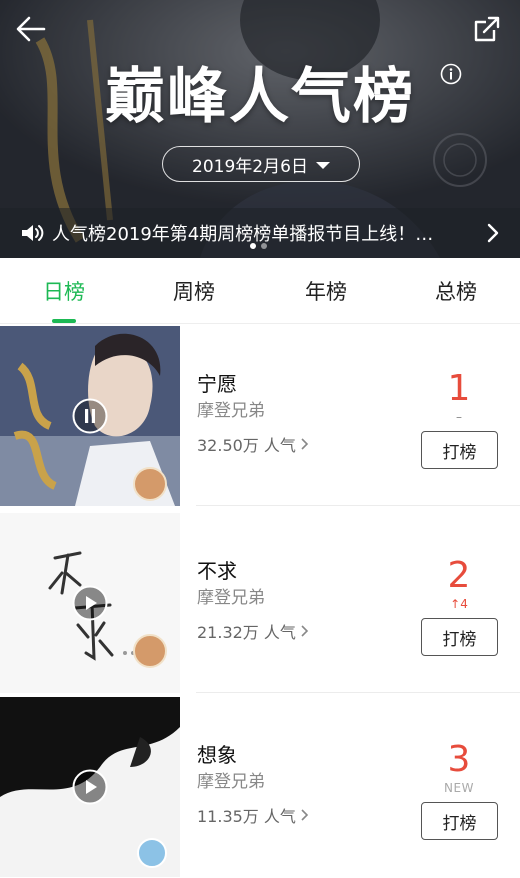 The height and width of the screenshot is (878, 520). I want to click on carousel-dots, so click(258, 246).